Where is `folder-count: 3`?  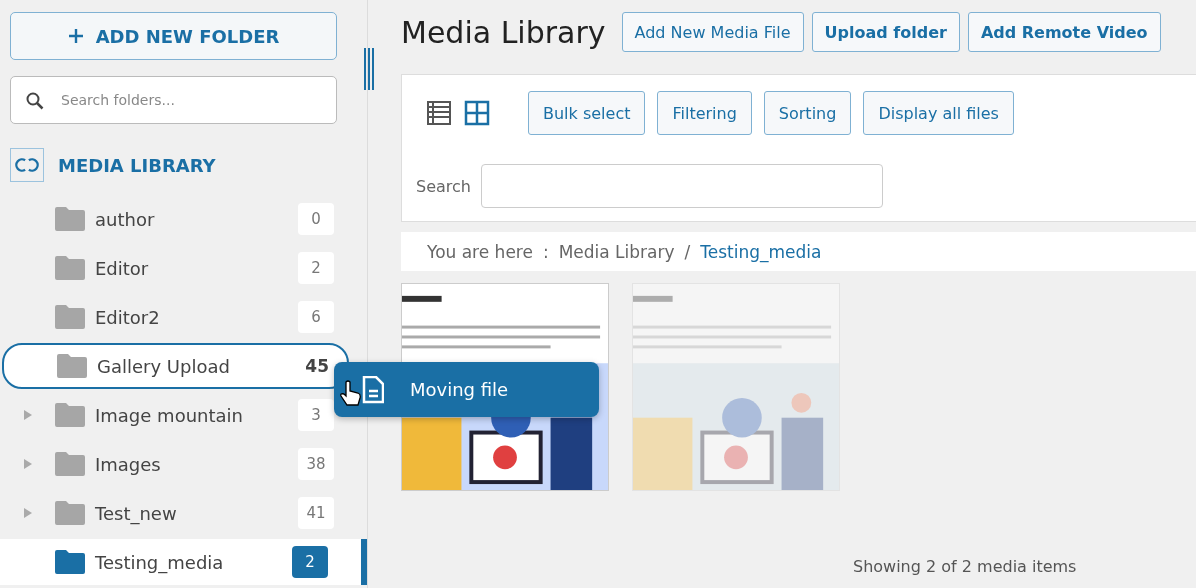
folder-count: 3 is located at coordinates (316, 415).